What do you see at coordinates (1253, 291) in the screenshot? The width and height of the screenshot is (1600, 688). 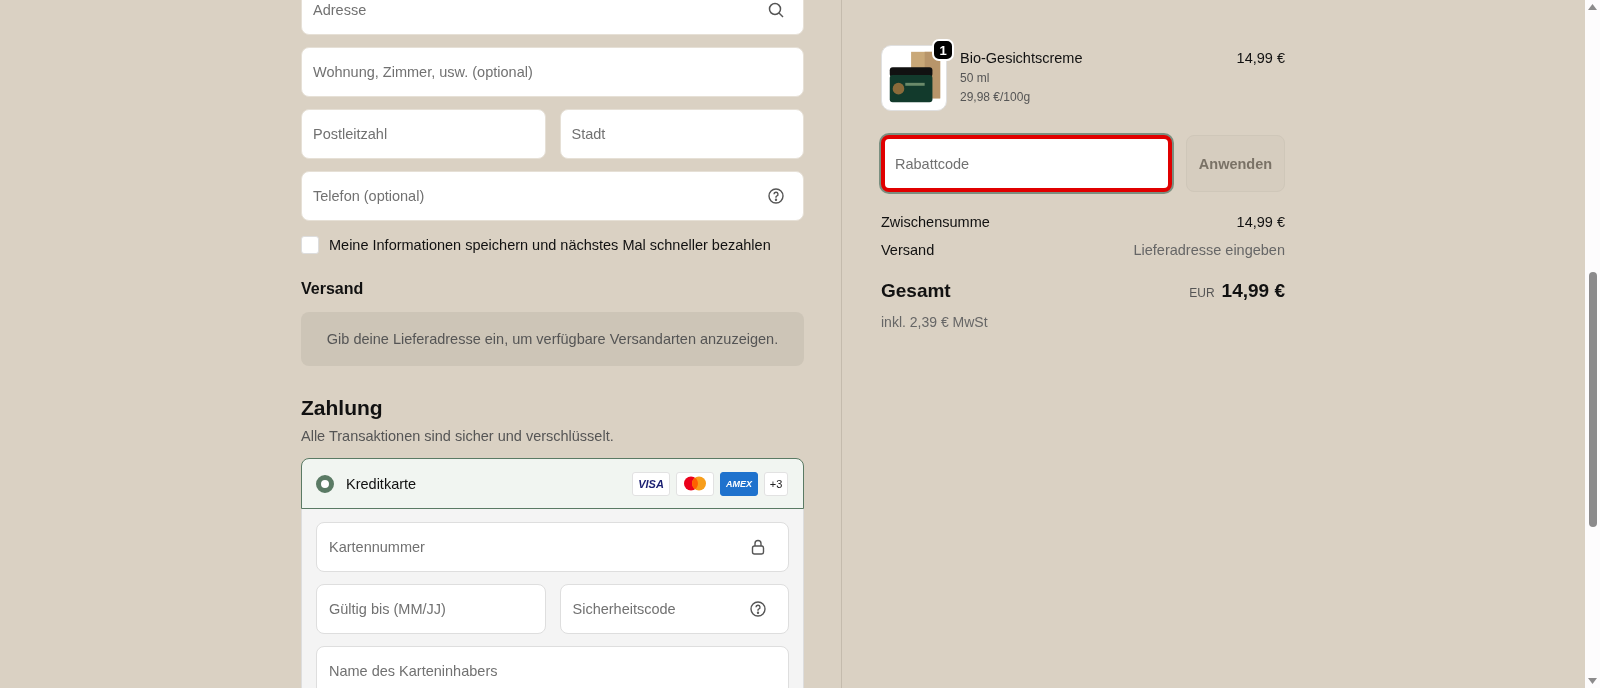 I see `total-amount: 14,99 €` at bounding box center [1253, 291].